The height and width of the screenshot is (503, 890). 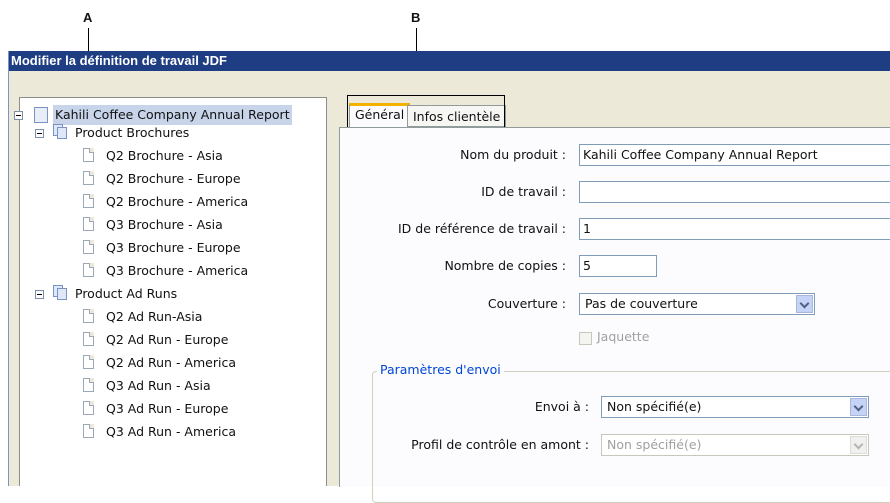 I want to click on tree-root: Kahili Coffee Company Annual Report, so click(x=172, y=115).